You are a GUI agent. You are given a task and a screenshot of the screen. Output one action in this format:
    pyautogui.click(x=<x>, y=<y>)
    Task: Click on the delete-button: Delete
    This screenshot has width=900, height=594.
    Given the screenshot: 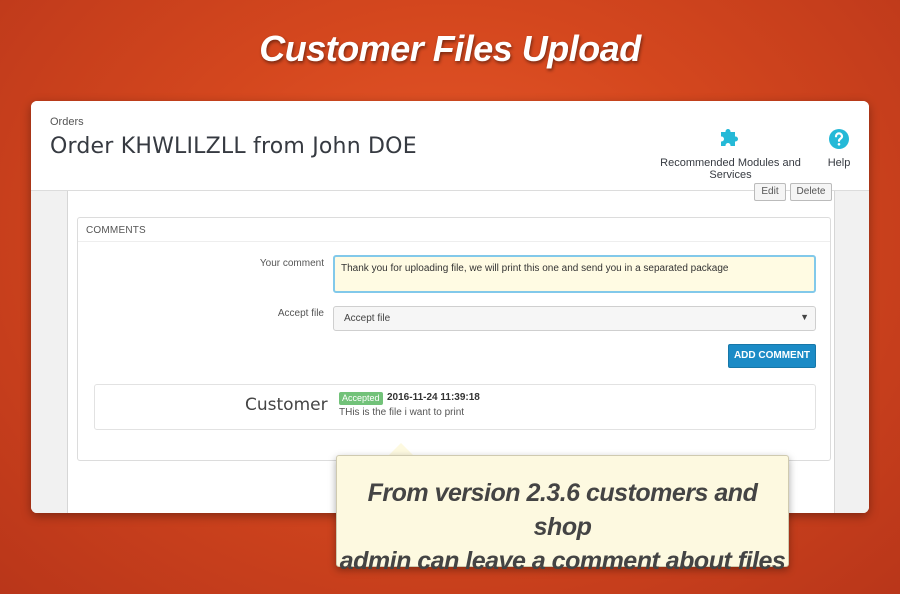 What is the action you would take?
    pyautogui.click(x=811, y=192)
    